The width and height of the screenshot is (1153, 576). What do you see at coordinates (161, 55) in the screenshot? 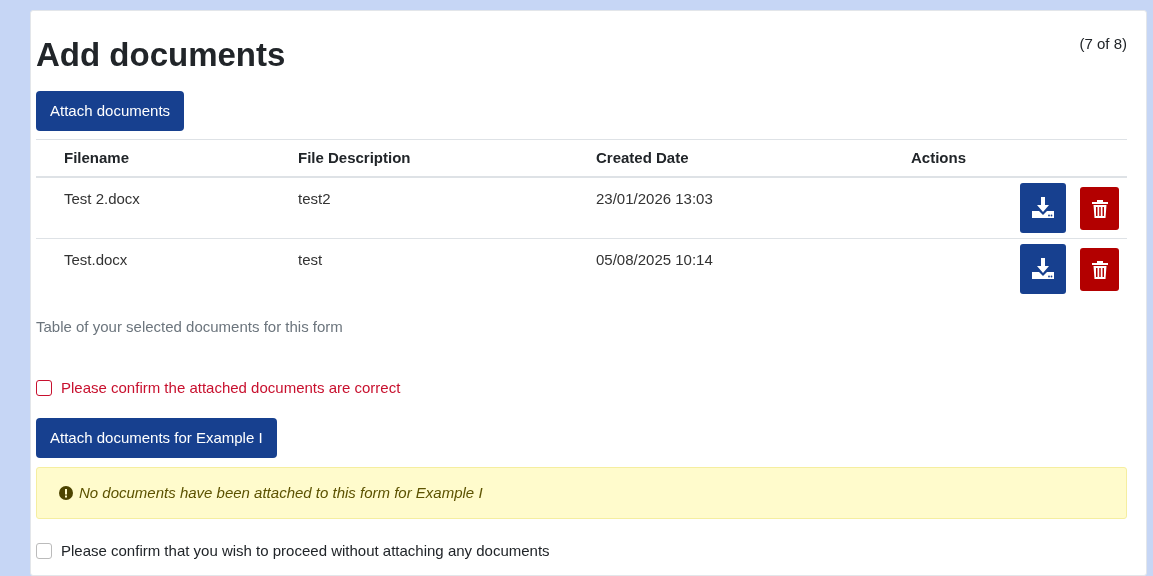
I see `page-title: Add documents` at bounding box center [161, 55].